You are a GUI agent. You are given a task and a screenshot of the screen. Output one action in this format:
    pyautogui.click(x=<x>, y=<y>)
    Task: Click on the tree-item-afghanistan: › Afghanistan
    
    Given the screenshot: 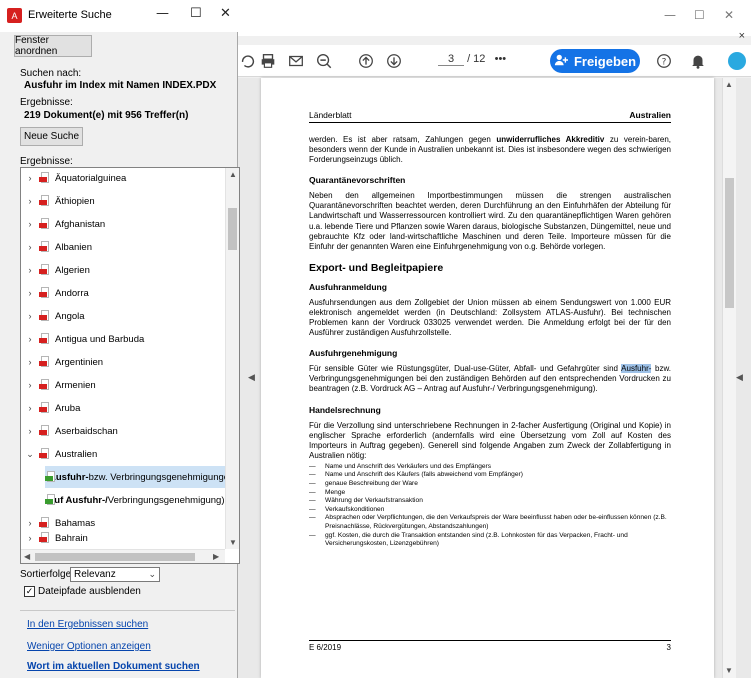 What is the action you would take?
    pyautogui.click(x=123, y=224)
    